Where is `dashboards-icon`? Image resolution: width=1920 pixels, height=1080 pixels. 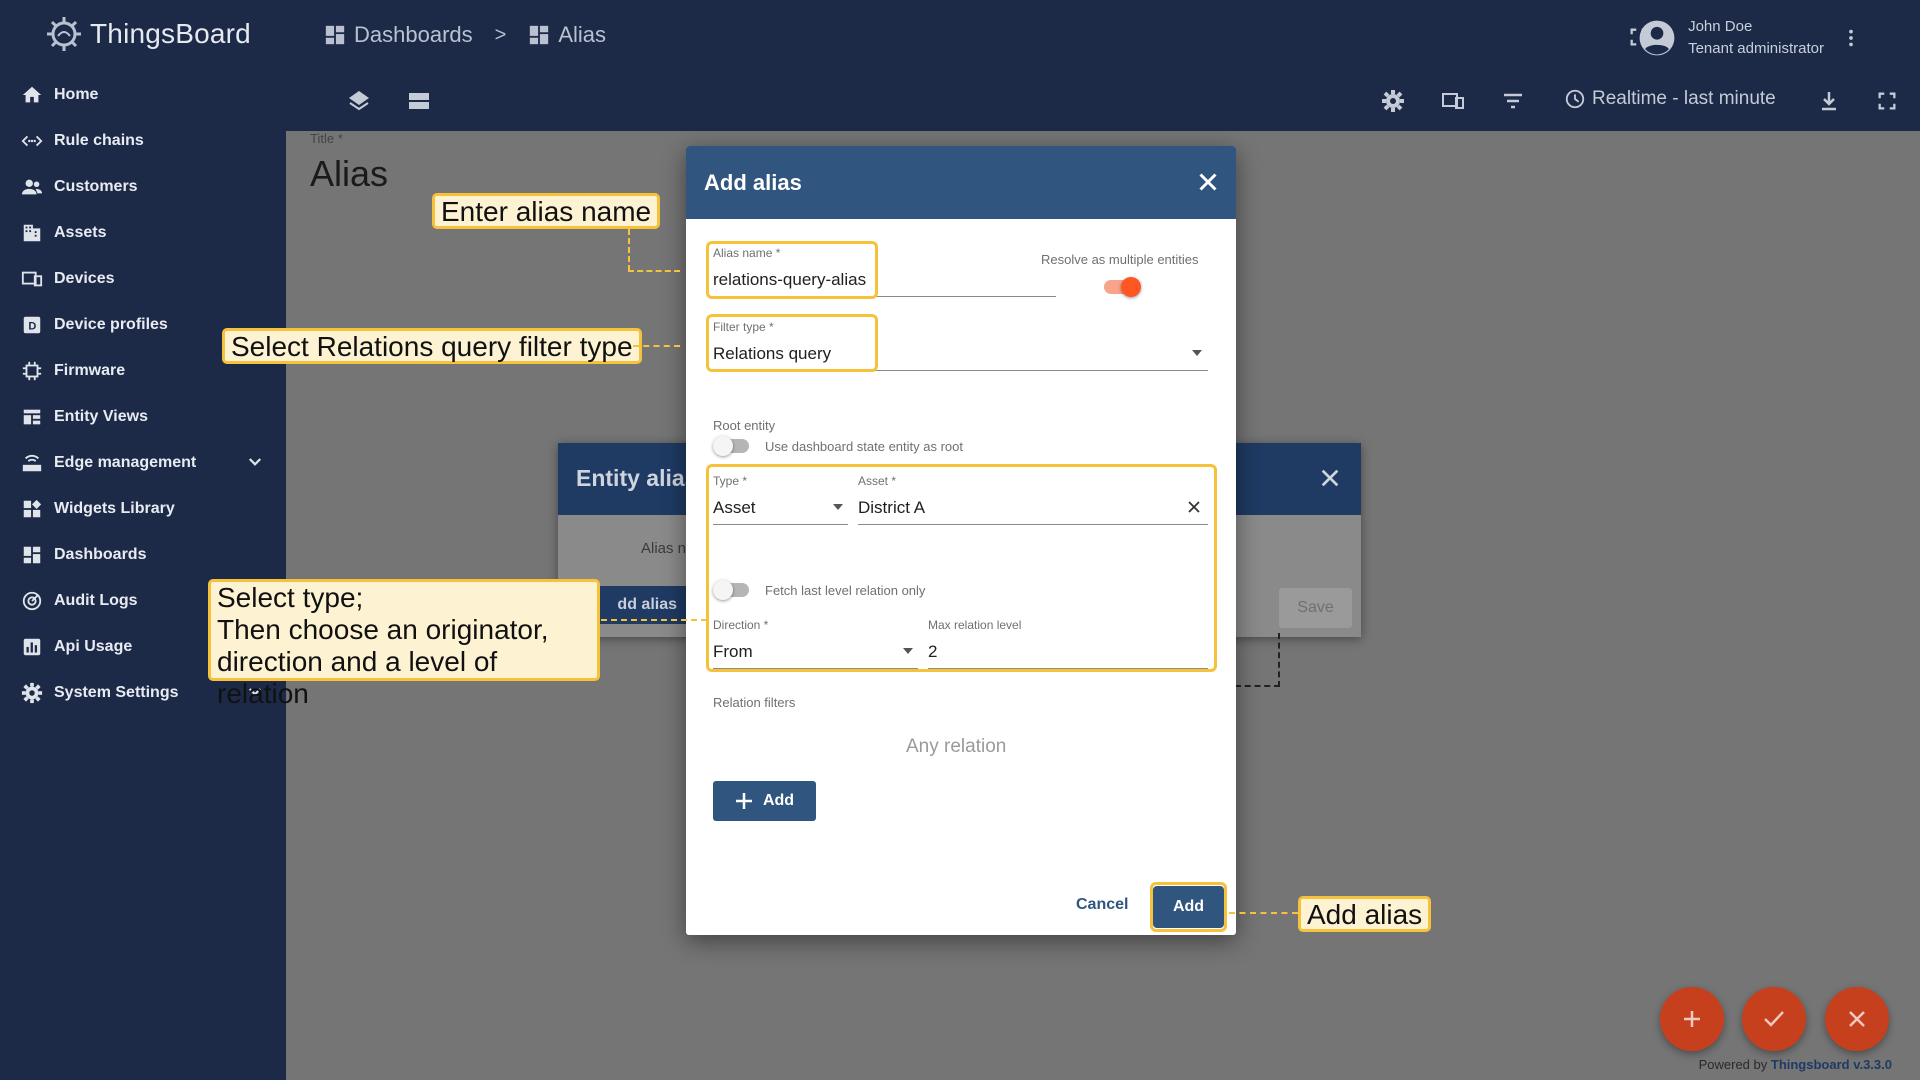 dashboards-icon is located at coordinates (335, 35).